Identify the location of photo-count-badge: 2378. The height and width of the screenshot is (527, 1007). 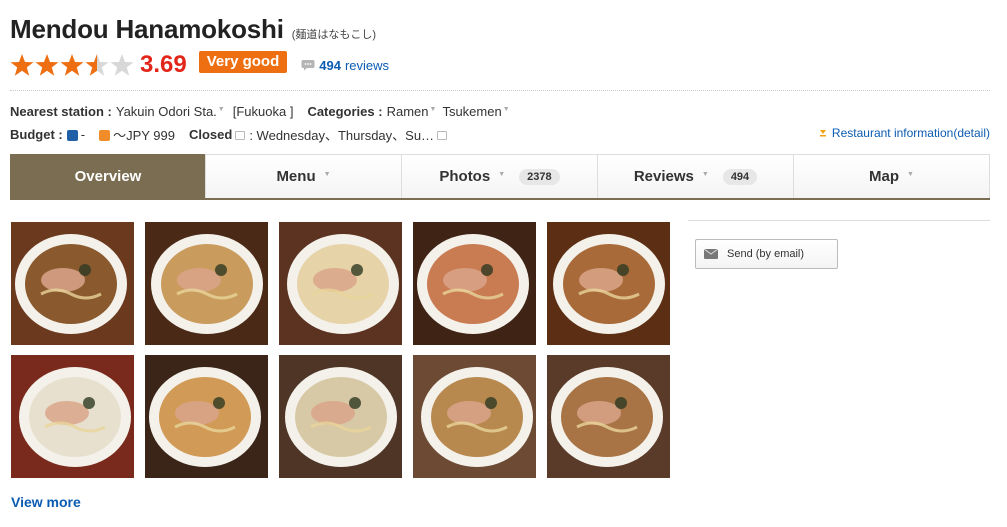
(539, 176).